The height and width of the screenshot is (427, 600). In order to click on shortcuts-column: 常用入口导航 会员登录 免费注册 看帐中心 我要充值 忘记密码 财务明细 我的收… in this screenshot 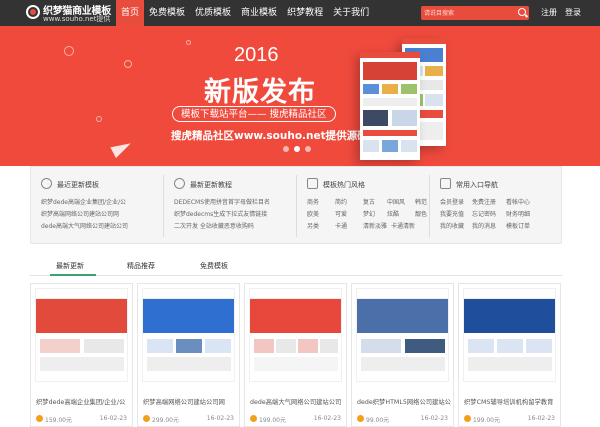, I will do `click(496, 205)`.